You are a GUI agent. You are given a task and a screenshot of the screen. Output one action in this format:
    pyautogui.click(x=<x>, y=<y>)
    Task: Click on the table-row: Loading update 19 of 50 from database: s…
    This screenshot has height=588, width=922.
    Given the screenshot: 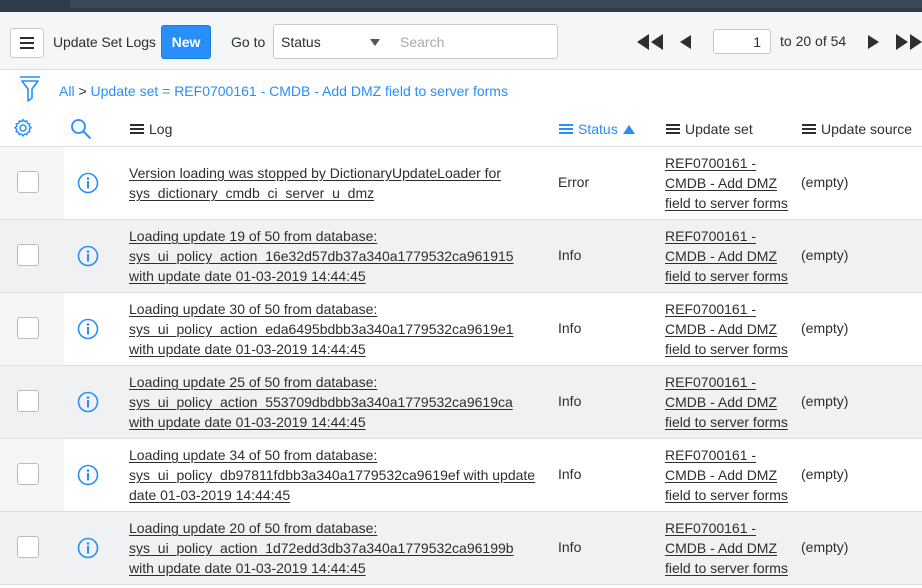 What is the action you would take?
    pyautogui.click(x=461, y=256)
    